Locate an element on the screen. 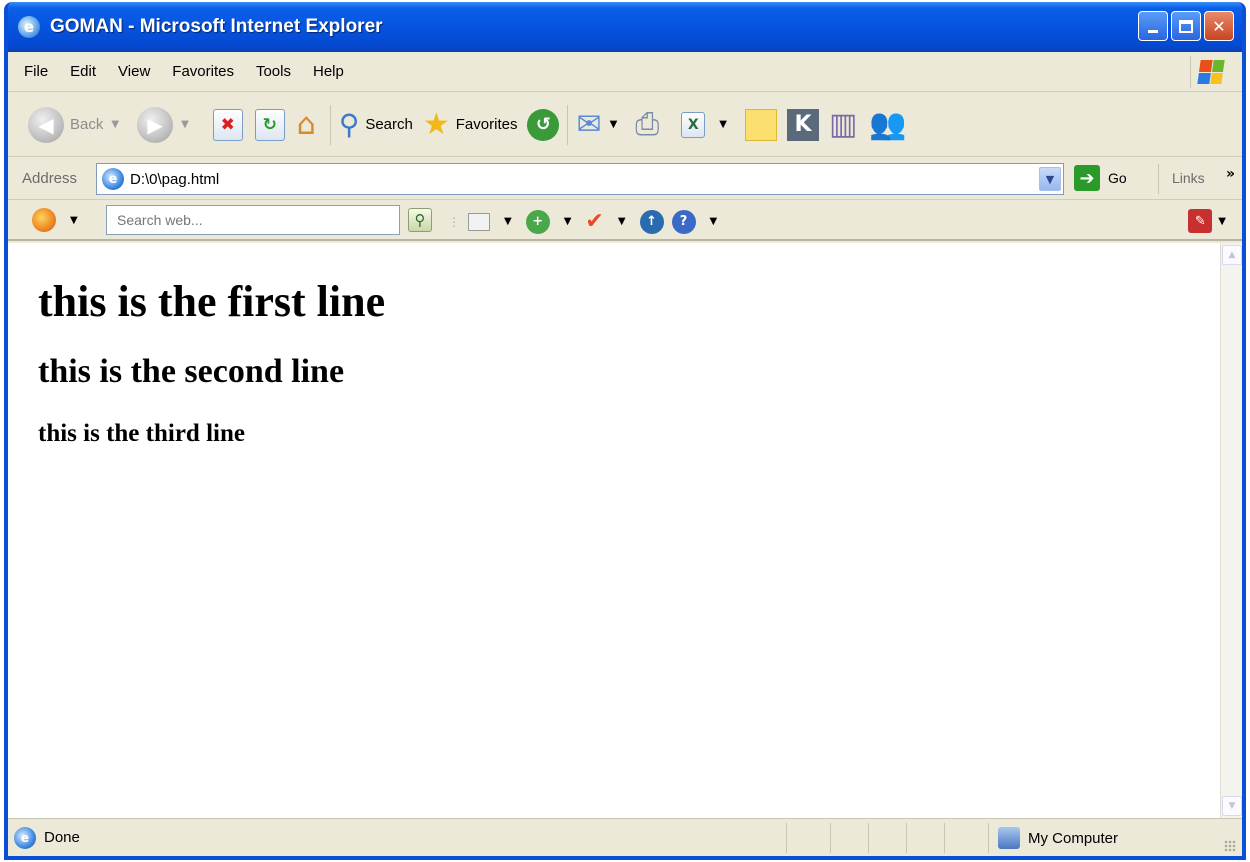 The height and width of the screenshot is (862, 1250). web-search-go-icon: ⚲ is located at coordinates (420, 220).